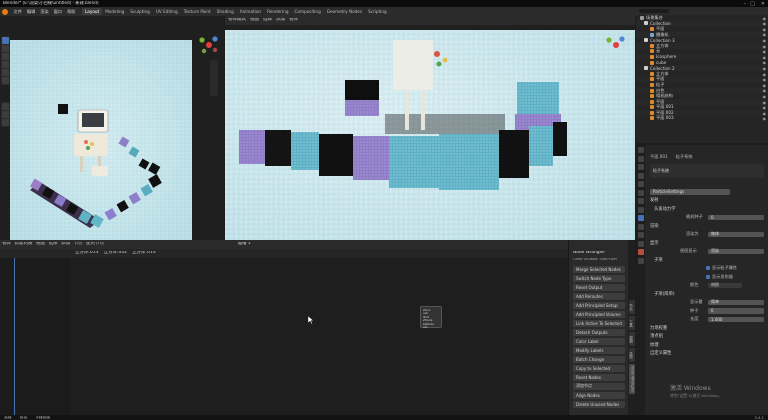 This screenshot has width=768, height=420. What do you see at coordinates (656, 260) in the screenshot?
I see `section-children: 子项` at bounding box center [656, 260].